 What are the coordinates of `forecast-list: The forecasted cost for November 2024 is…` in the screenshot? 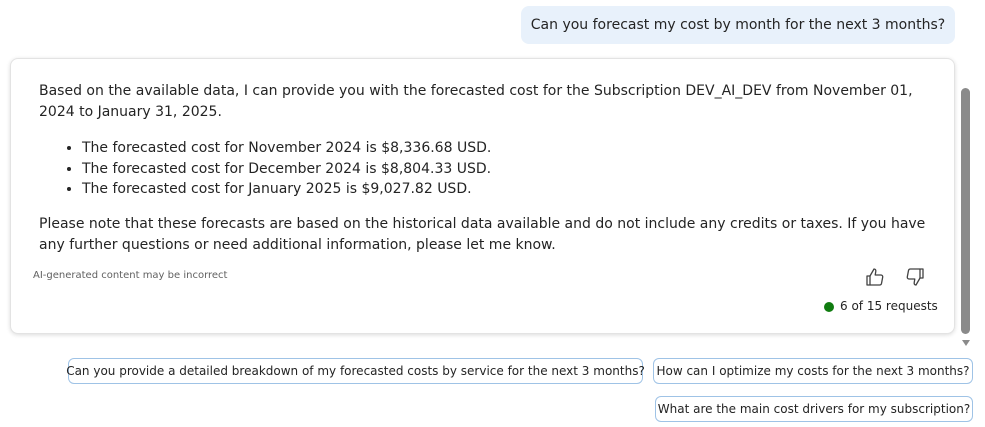 It's located at (490, 169).